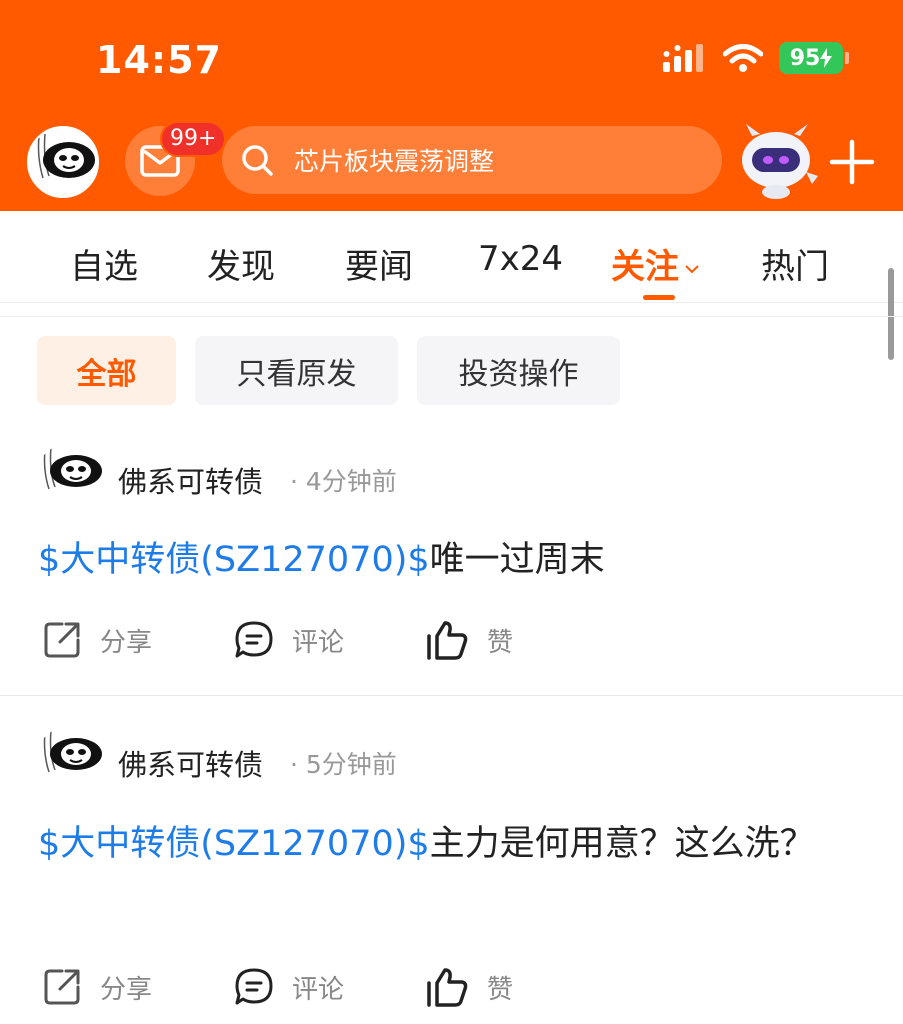 Image resolution: width=903 pixels, height=1024 pixels. What do you see at coordinates (296, 370) in the screenshot?
I see `filter-original: 只看原发` at bounding box center [296, 370].